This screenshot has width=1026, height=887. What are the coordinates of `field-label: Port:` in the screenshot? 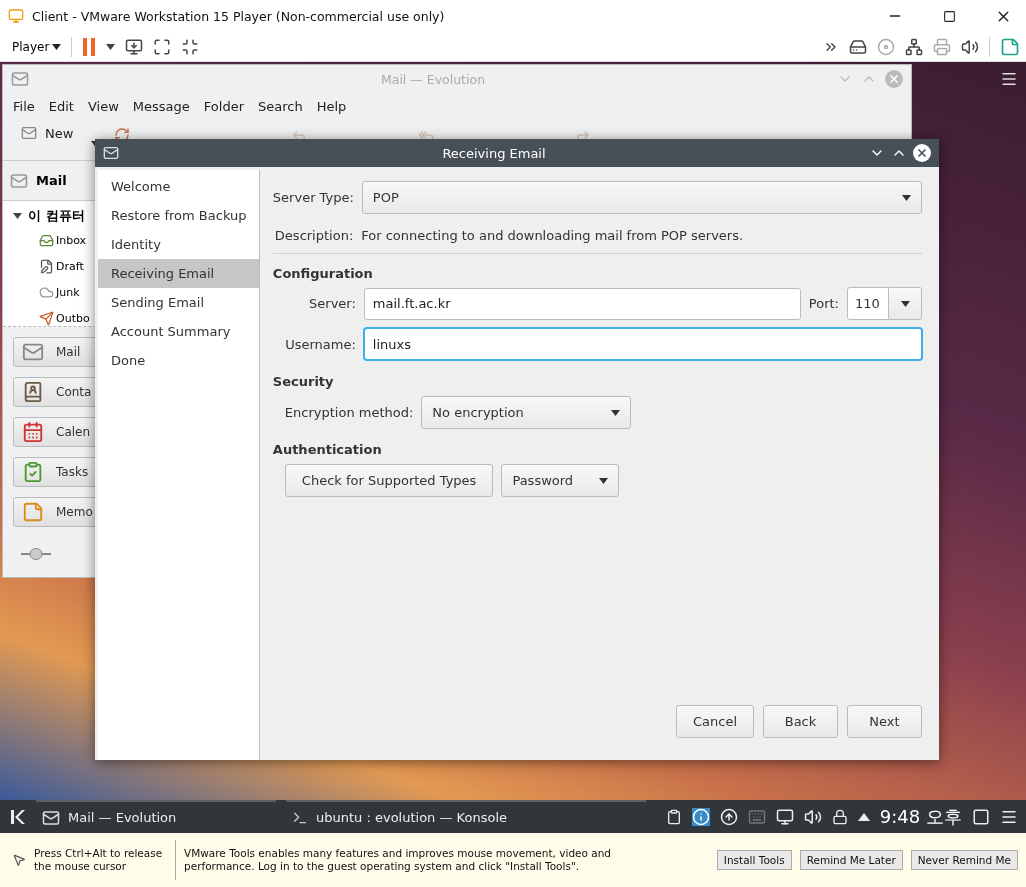 It's located at (823, 303).